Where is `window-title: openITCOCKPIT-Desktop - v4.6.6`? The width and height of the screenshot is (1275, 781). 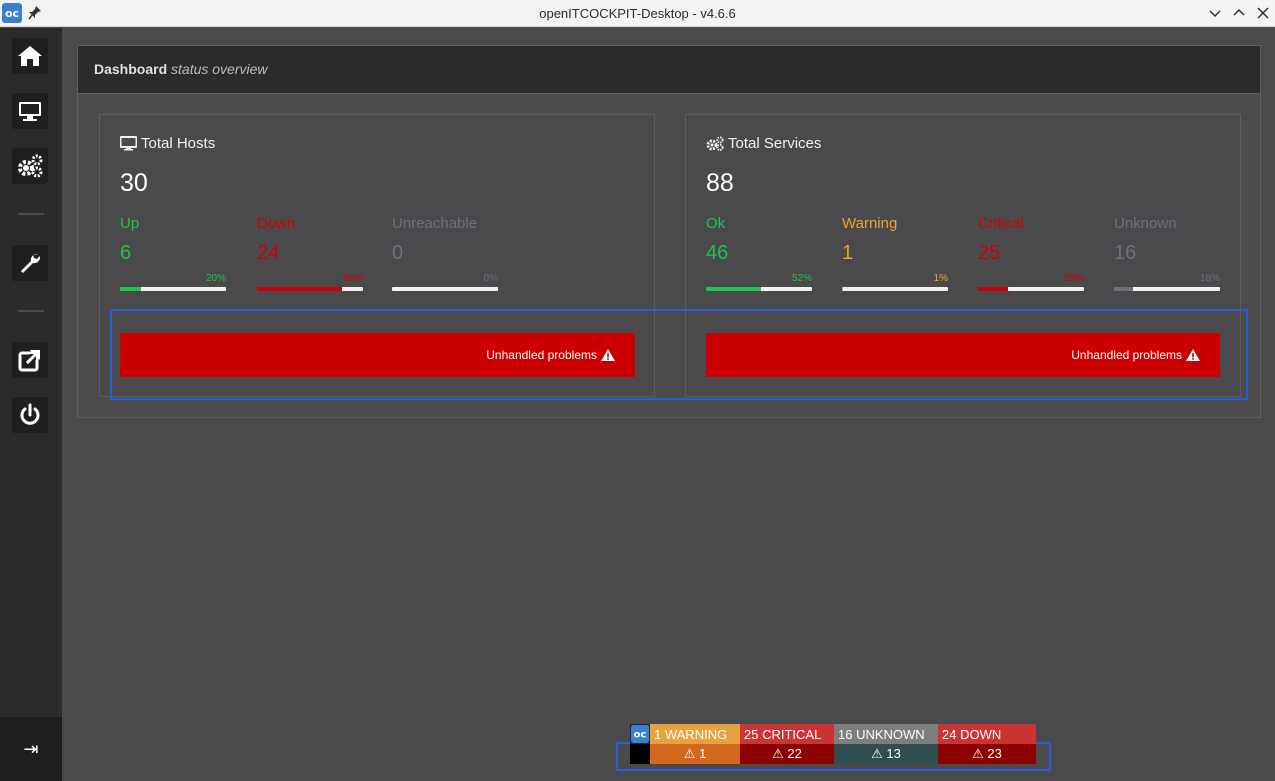
window-title: openITCOCKPIT-Desktop - v4.6.6 is located at coordinates (637, 13).